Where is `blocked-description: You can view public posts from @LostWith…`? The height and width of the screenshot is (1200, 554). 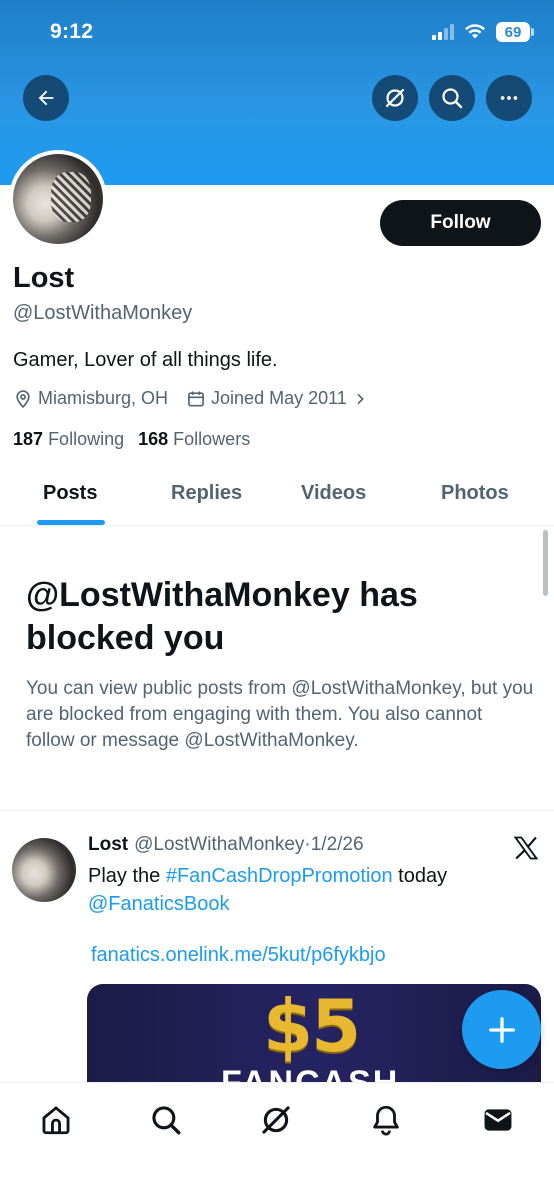 blocked-description: You can view public posts from @LostWith… is located at coordinates (280, 714).